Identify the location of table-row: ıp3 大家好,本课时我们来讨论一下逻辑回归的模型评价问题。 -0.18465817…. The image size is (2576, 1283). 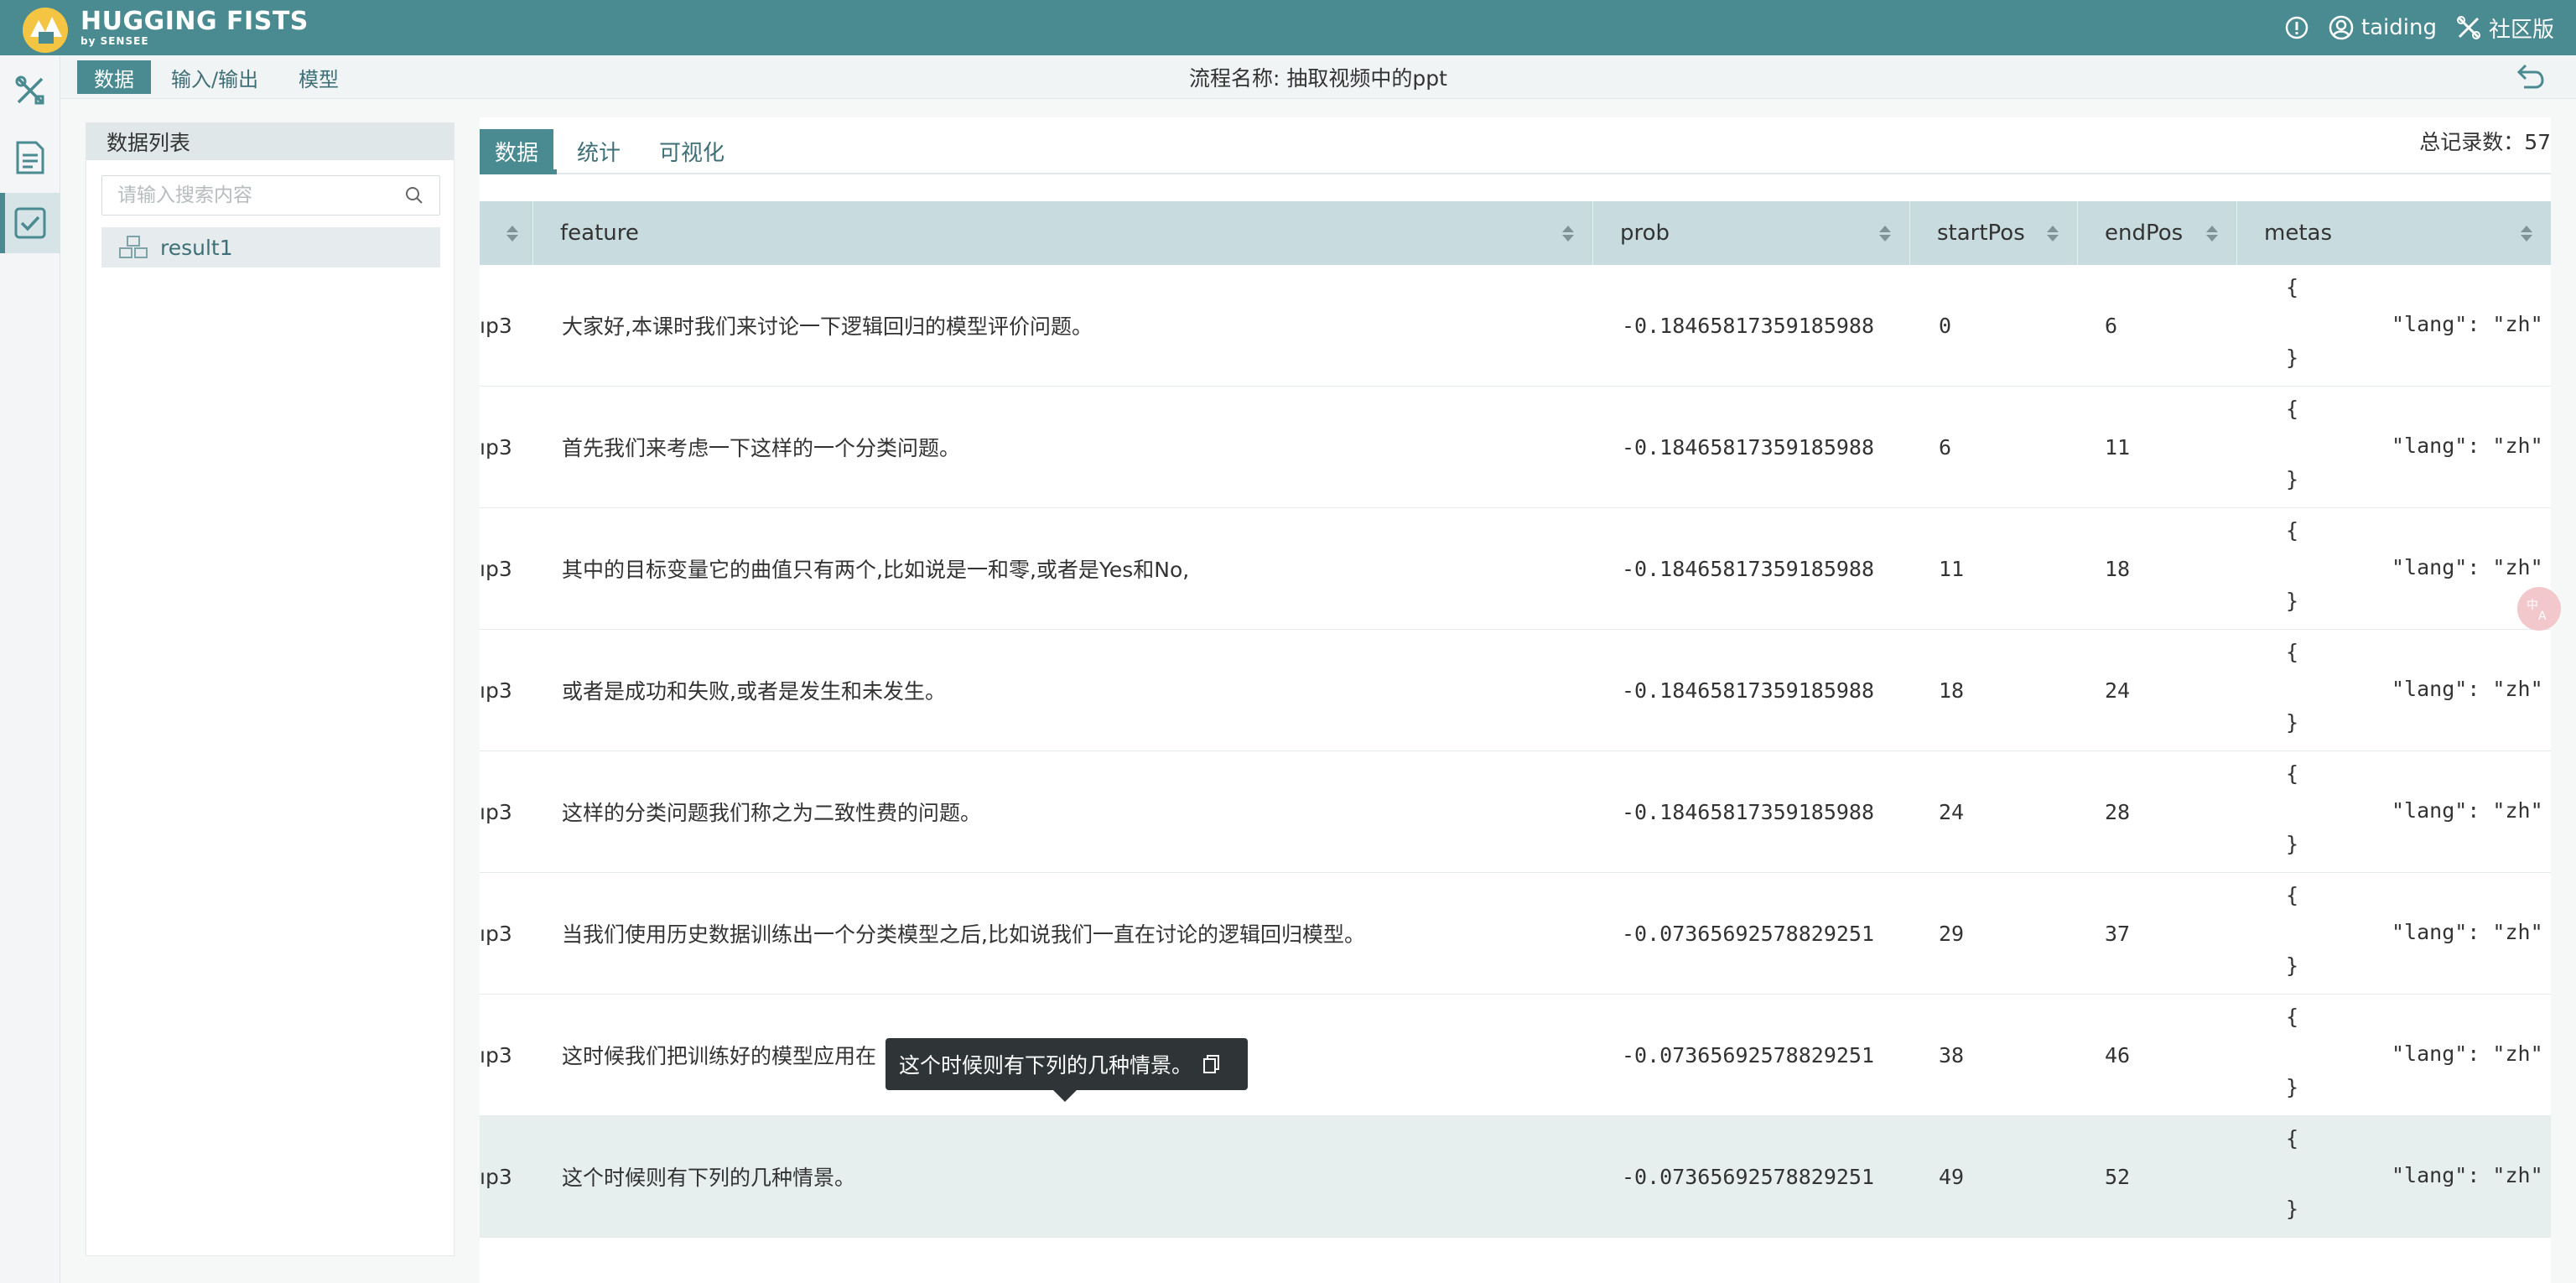
(1515, 326).